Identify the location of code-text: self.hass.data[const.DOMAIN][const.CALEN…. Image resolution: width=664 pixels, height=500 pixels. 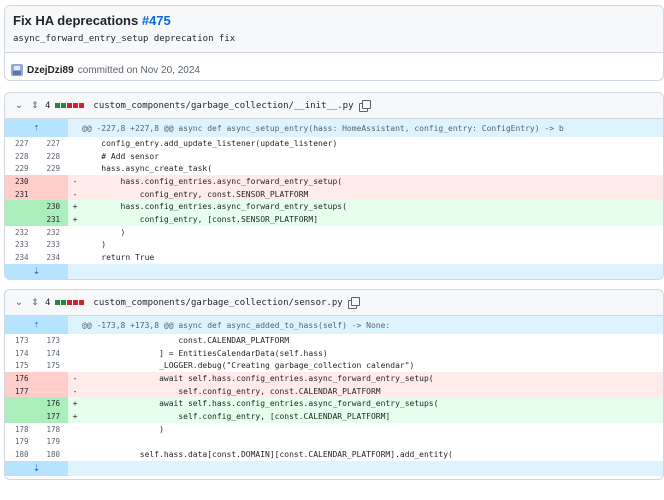
(267, 455).